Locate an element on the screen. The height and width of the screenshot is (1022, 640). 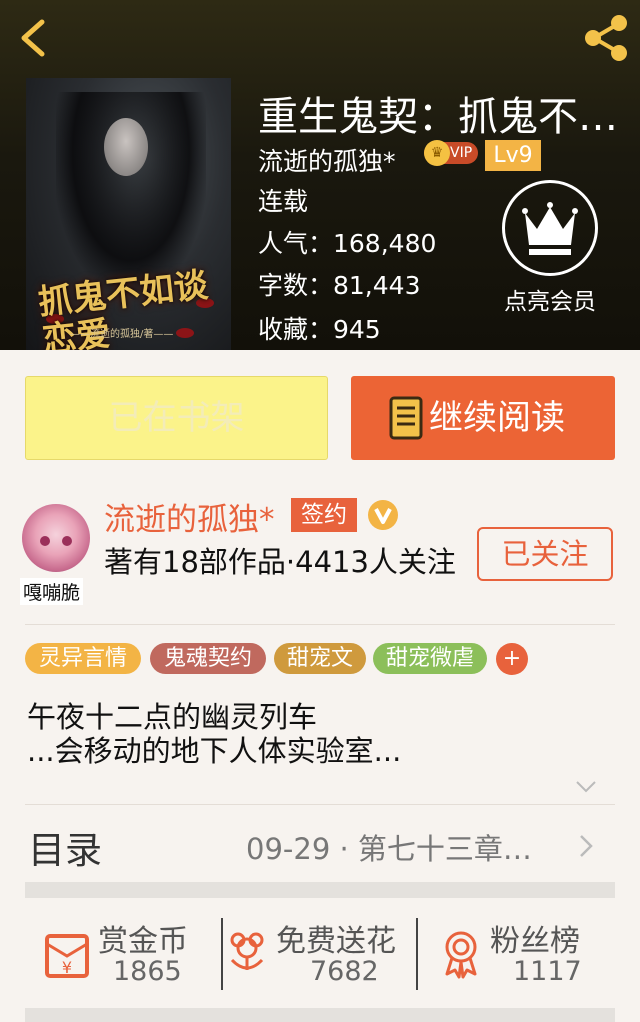
in-shelf-button: 已在书架 is located at coordinates (176, 418).